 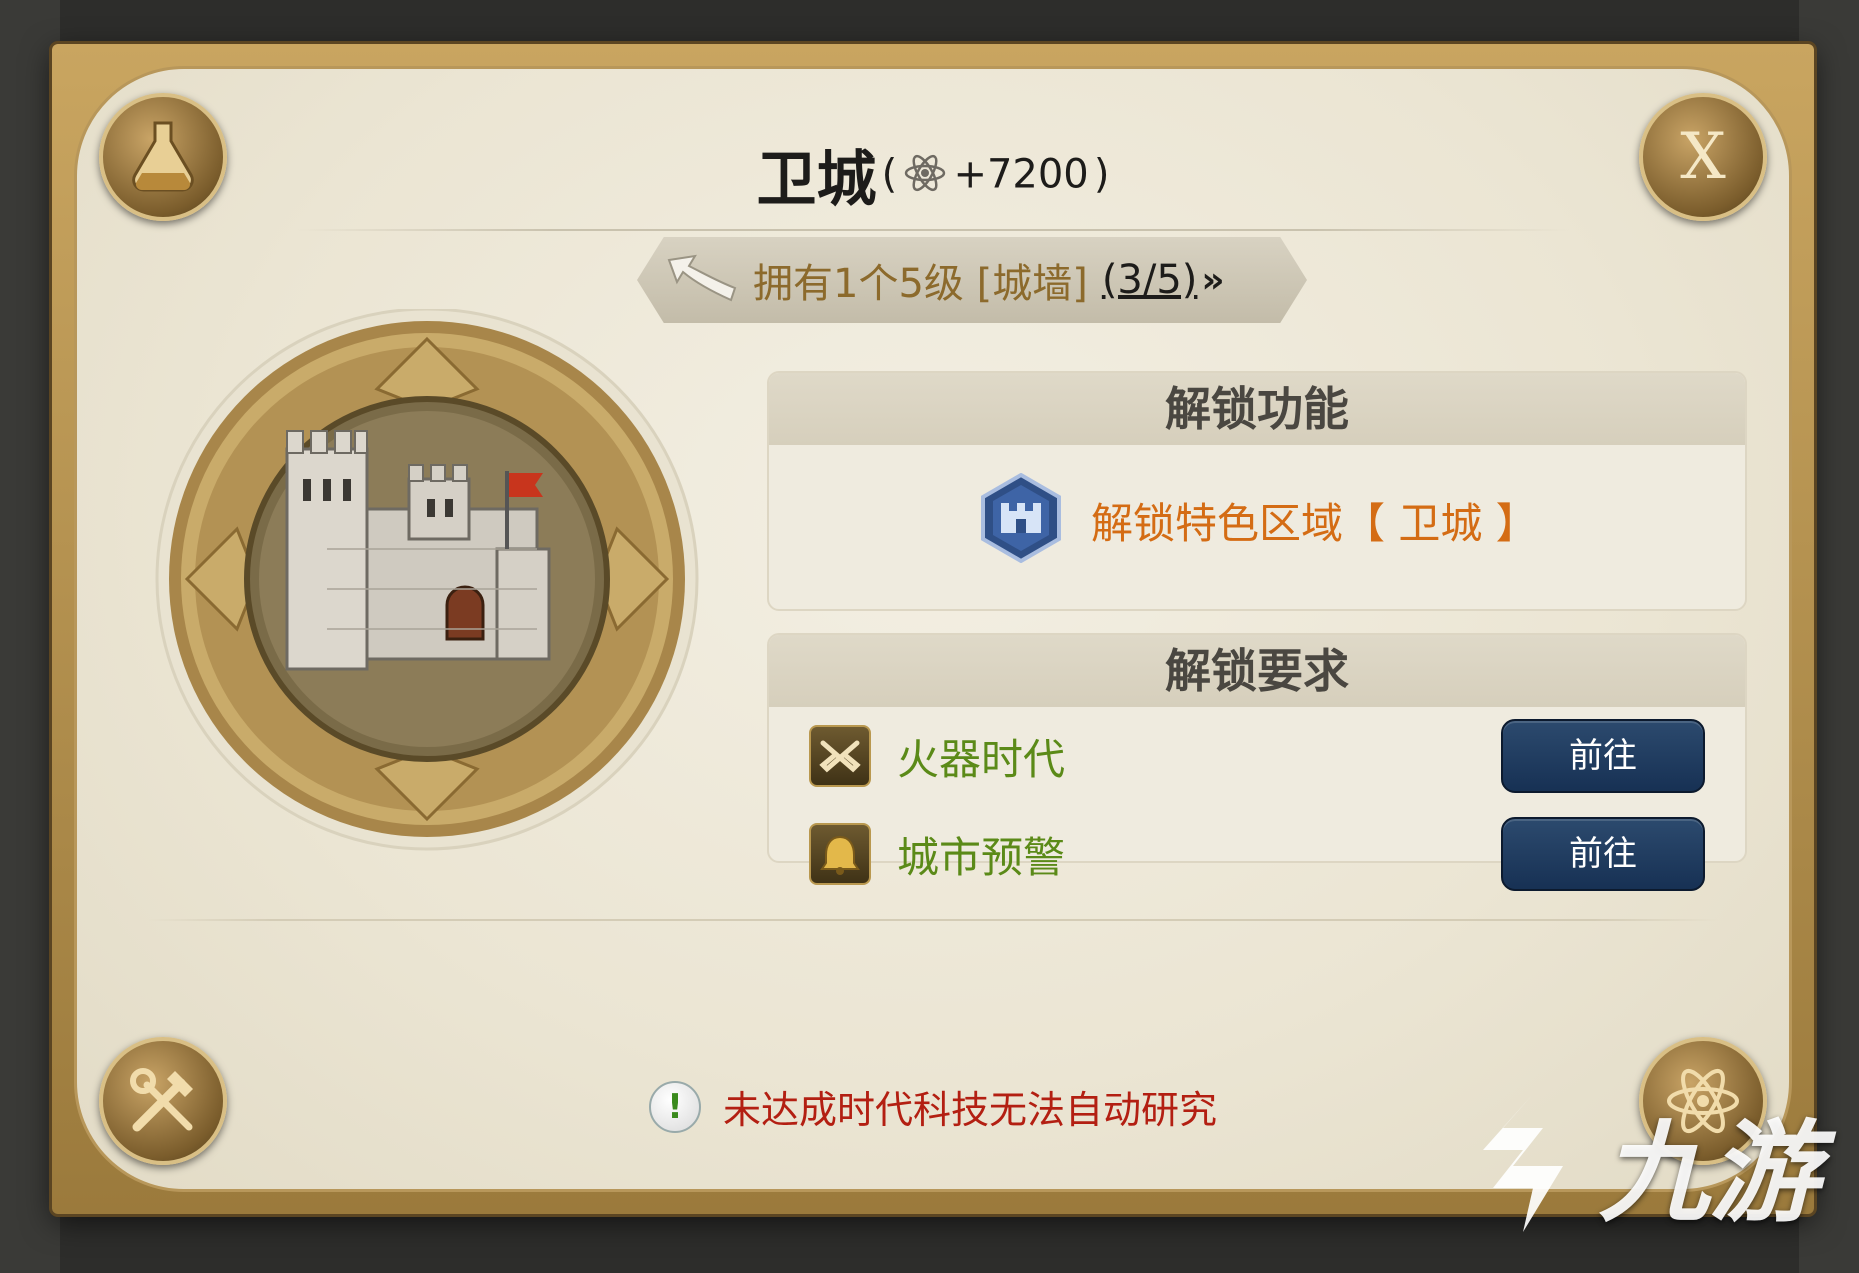 I want to click on quest-progress: (3/5), so click(x=1150, y=280).